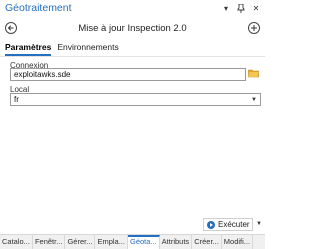  Describe the element at coordinates (28, 49) in the screenshot. I see `tab-parametres: Paramètres` at that location.